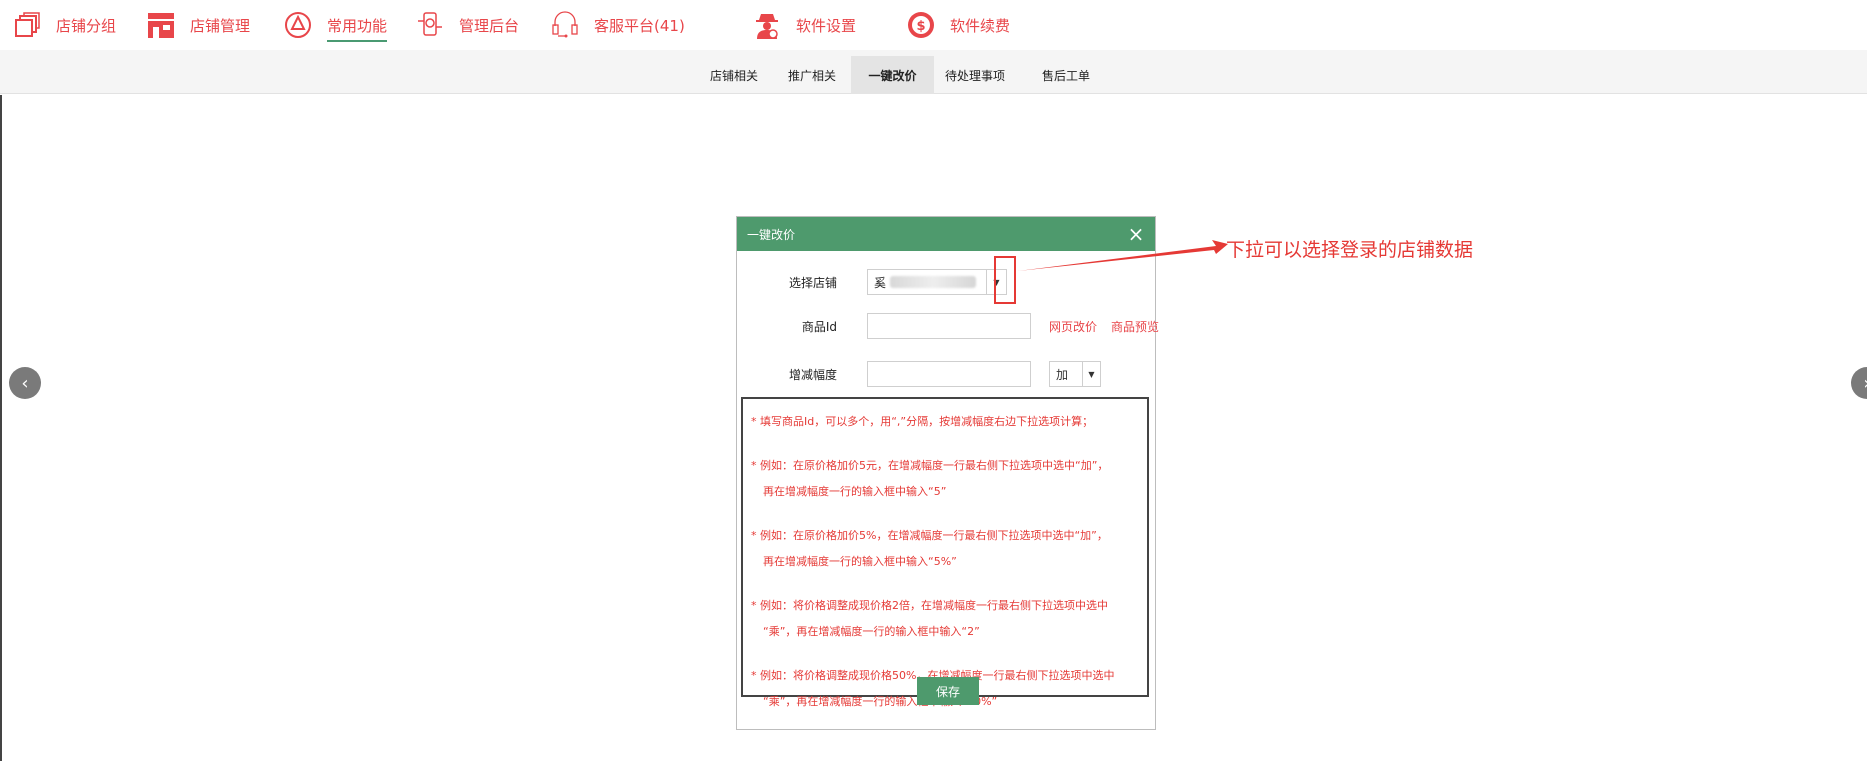 The height and width of the screenshot is (761, 1867). I want to click on copy-icon, so click(27, 25).